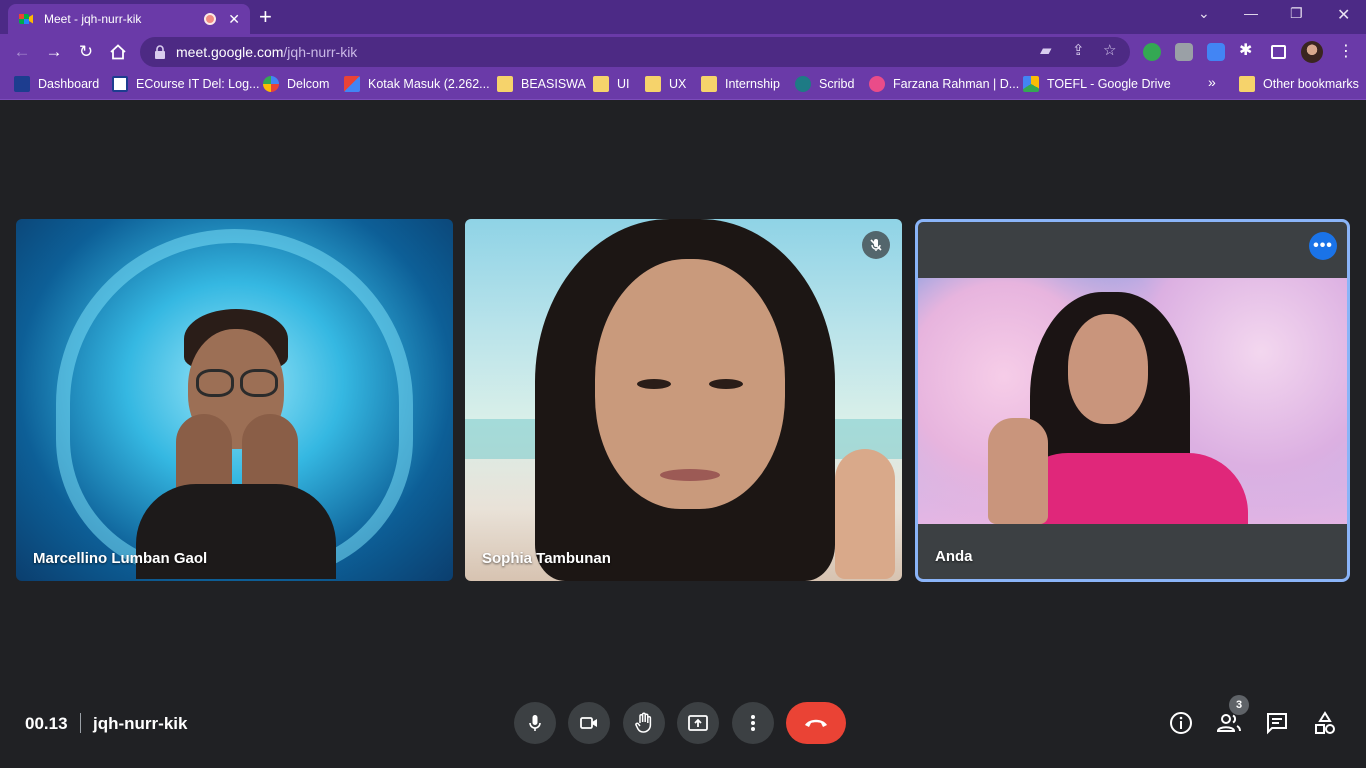  I want to click on vertical-dots-icon, so click(753, 723).